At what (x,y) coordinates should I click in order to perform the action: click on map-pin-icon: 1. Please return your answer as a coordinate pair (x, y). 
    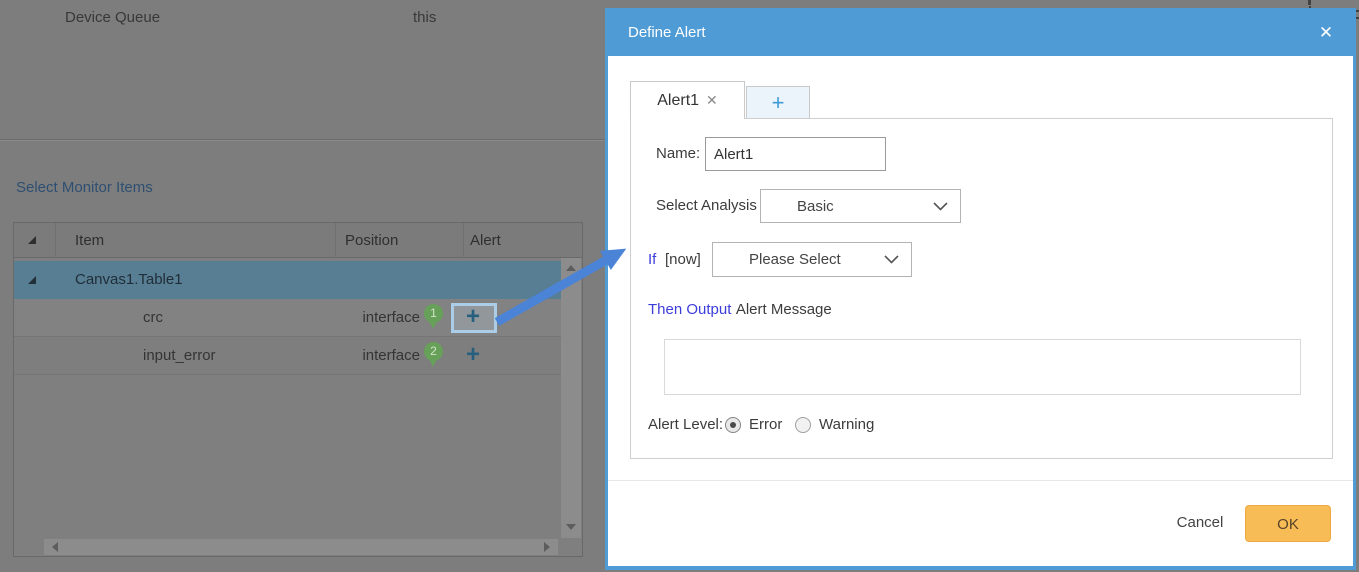
    Looking at the image, I should click on (433, 316).